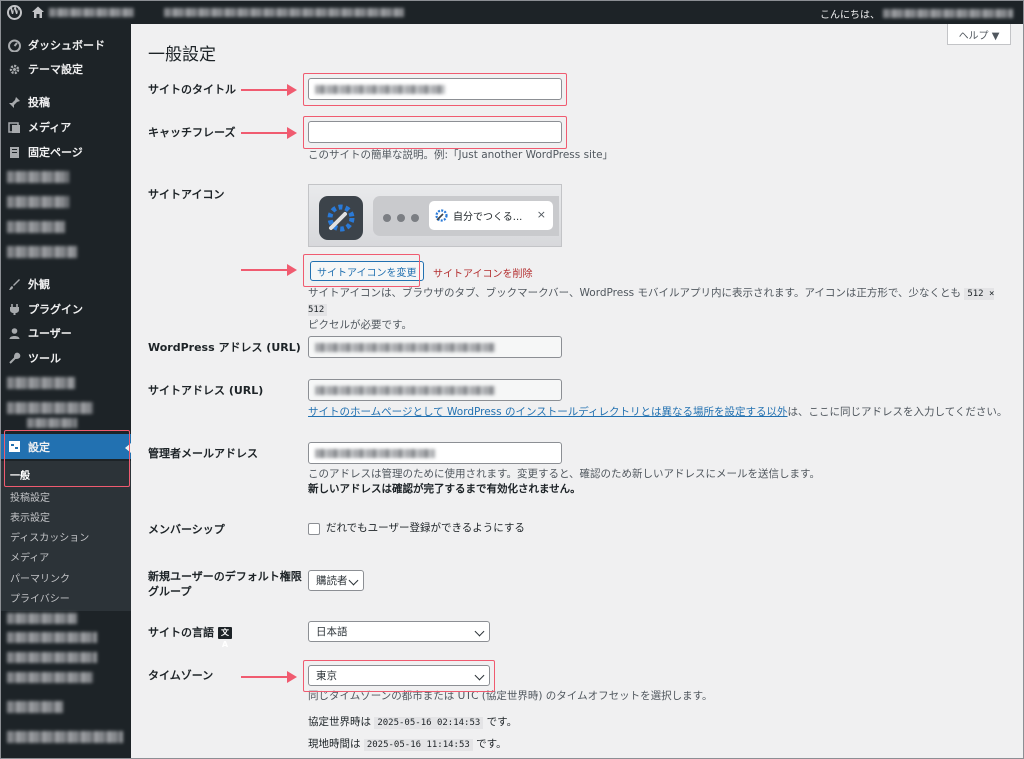  What do you see at coordinates (182, 55) in the screenshot?
I see `page-title: 一般設定` at bounding box center [182, 55].